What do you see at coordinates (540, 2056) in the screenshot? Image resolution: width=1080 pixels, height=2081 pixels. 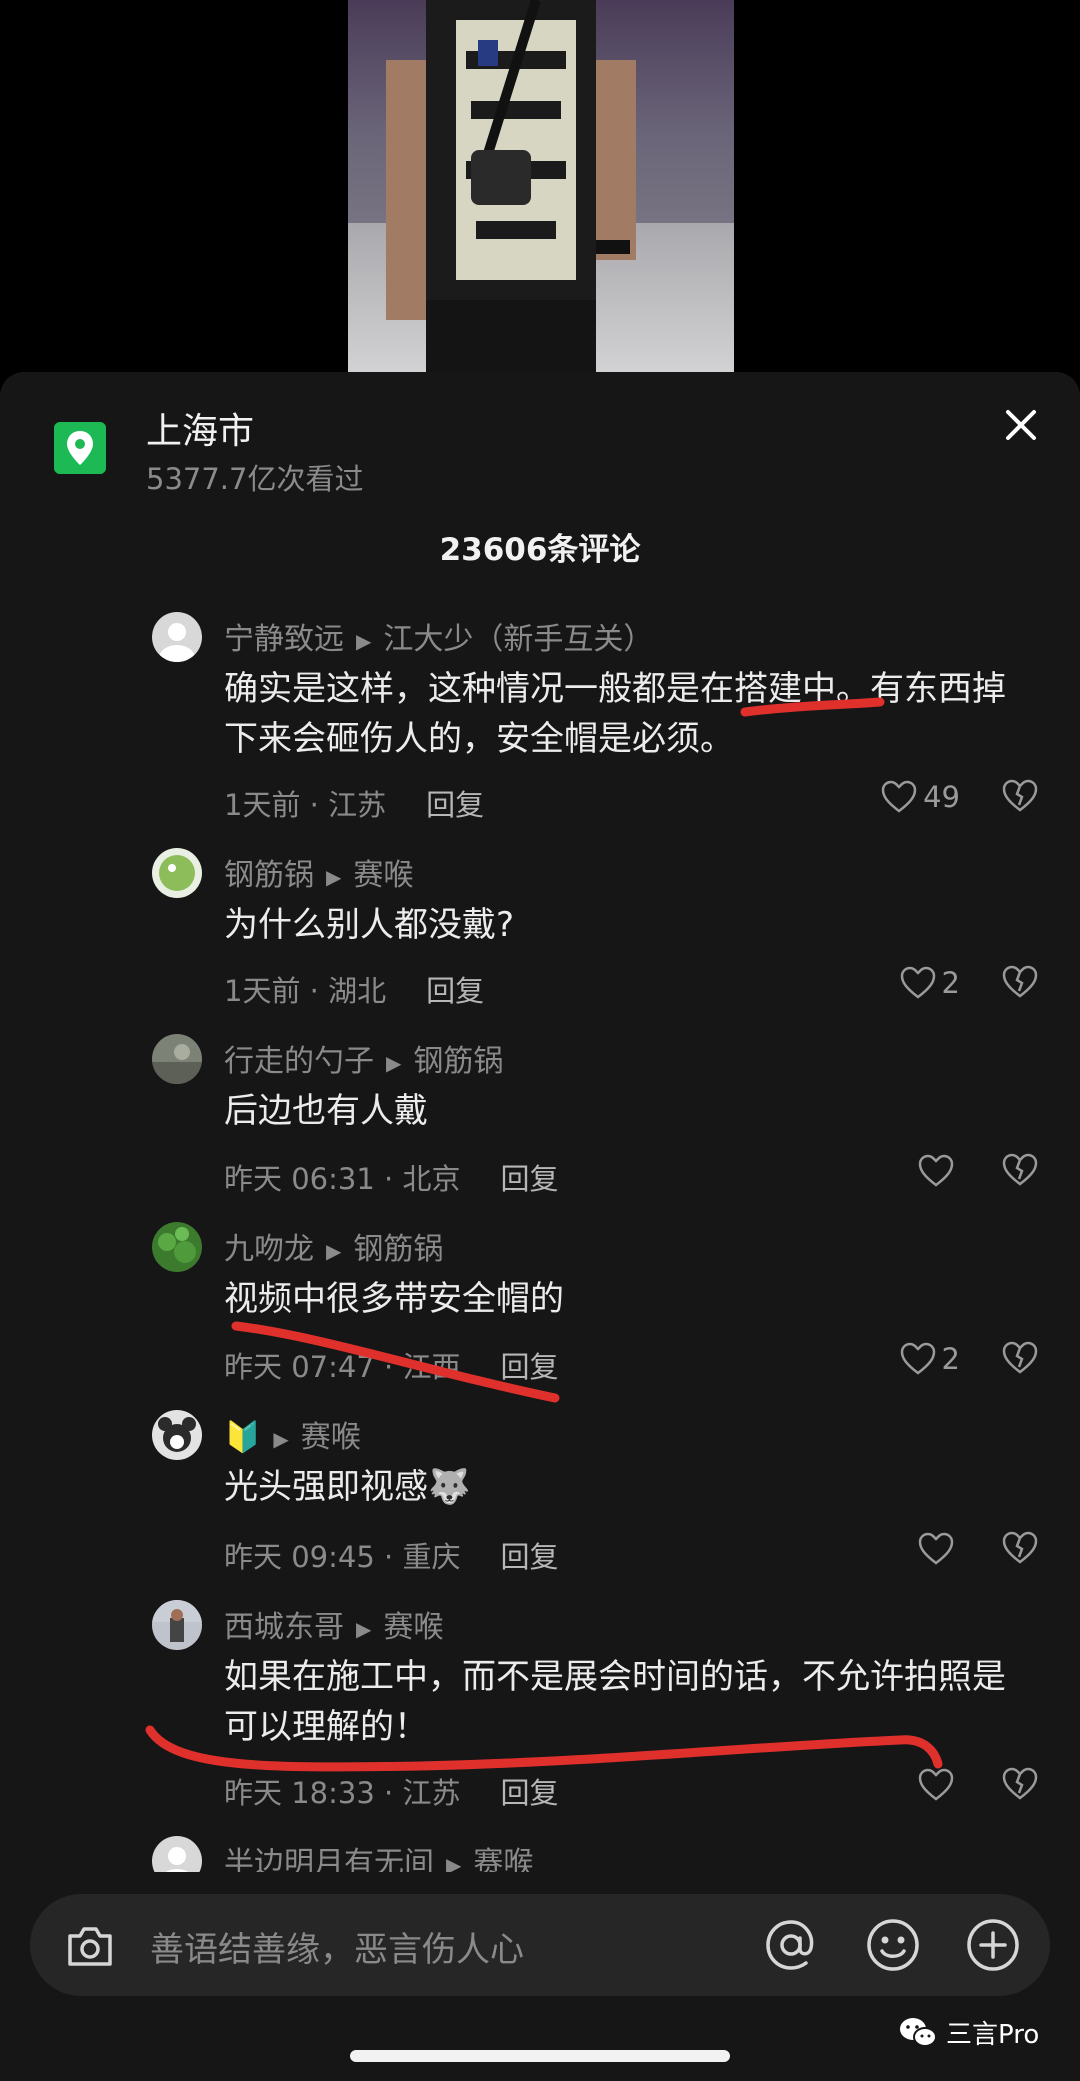 I see `home-indicator` at bounding box center [540, 2056].